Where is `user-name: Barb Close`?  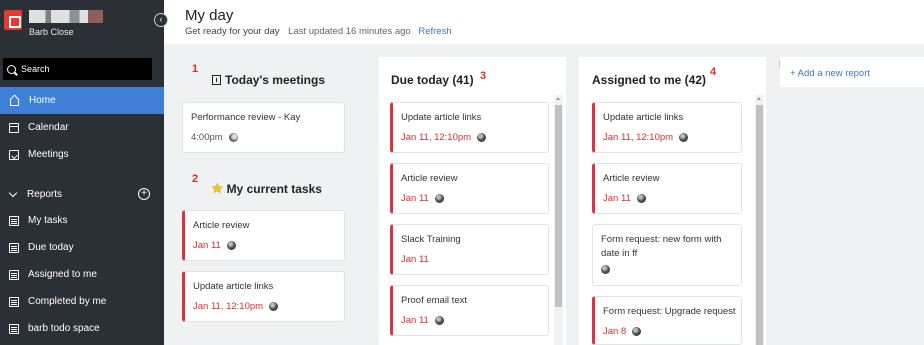 user-name: Barb Close is located at coordinates (51, 32).